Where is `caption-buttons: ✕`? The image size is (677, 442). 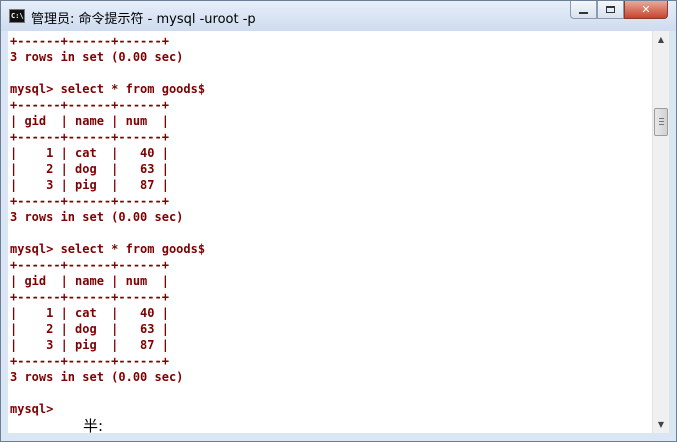
caption-buttons: ✕ is located at coordinates (619, 11).